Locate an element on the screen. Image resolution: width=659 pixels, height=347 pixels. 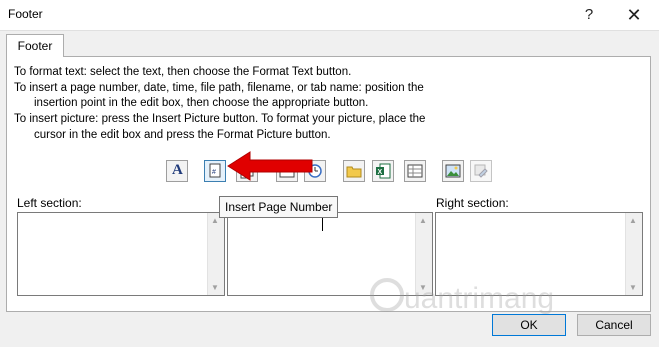
insert-page-number-button: # is located at coordinates (215, 171).